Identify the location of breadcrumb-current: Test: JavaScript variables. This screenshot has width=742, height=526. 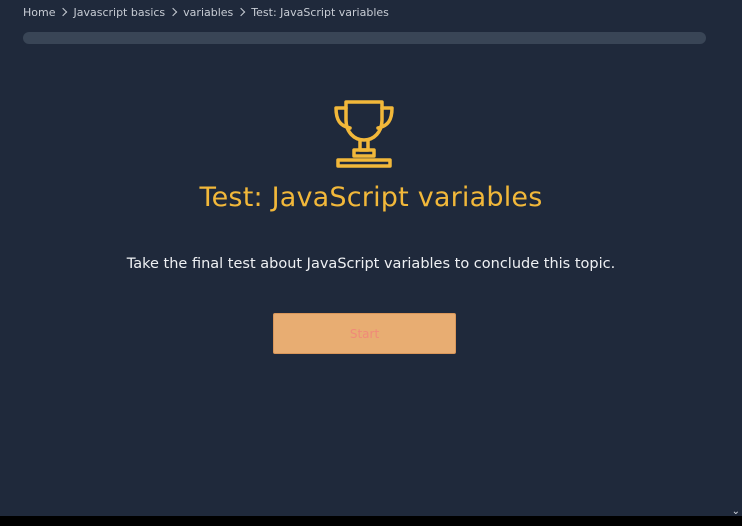
(320, 12).